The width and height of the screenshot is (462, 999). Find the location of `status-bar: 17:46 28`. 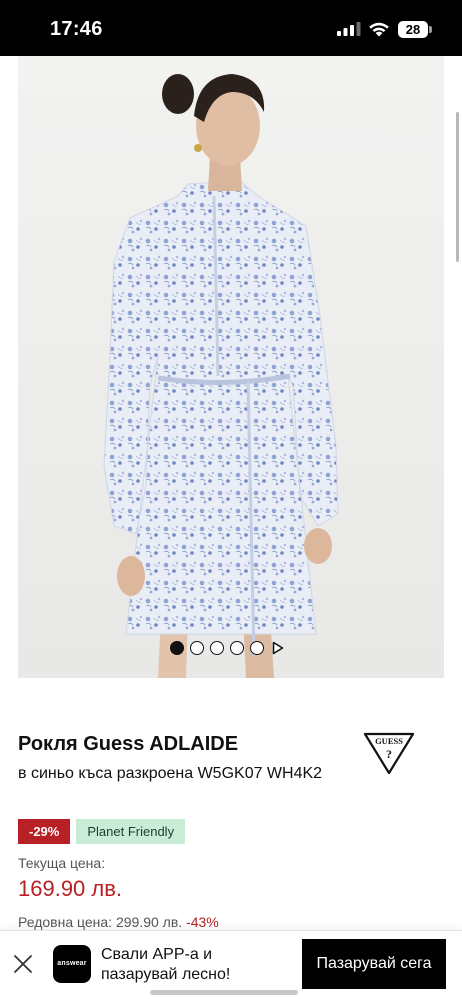

status-bar: 17:46 28 is located at coordinates (231, 28).